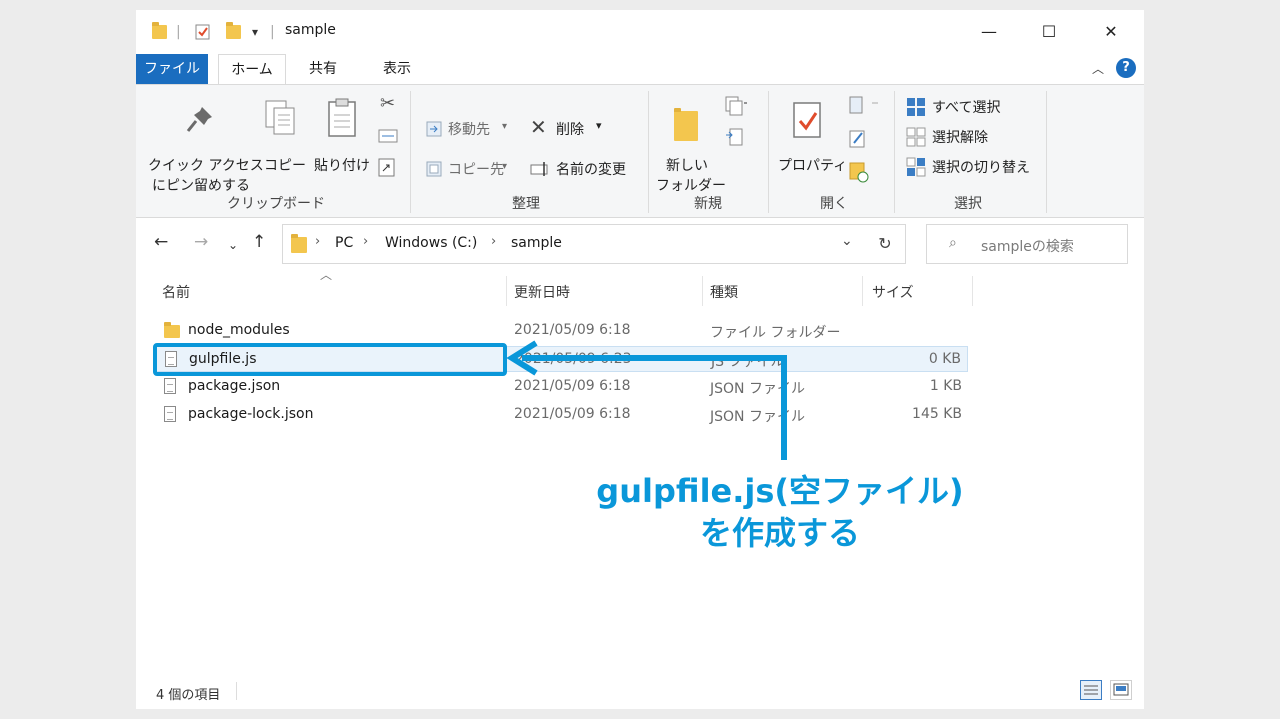  What do you see at coordinates (646, 400) in the screenshot?
I see `annotation-arrow` at bounding box center [646, 400].